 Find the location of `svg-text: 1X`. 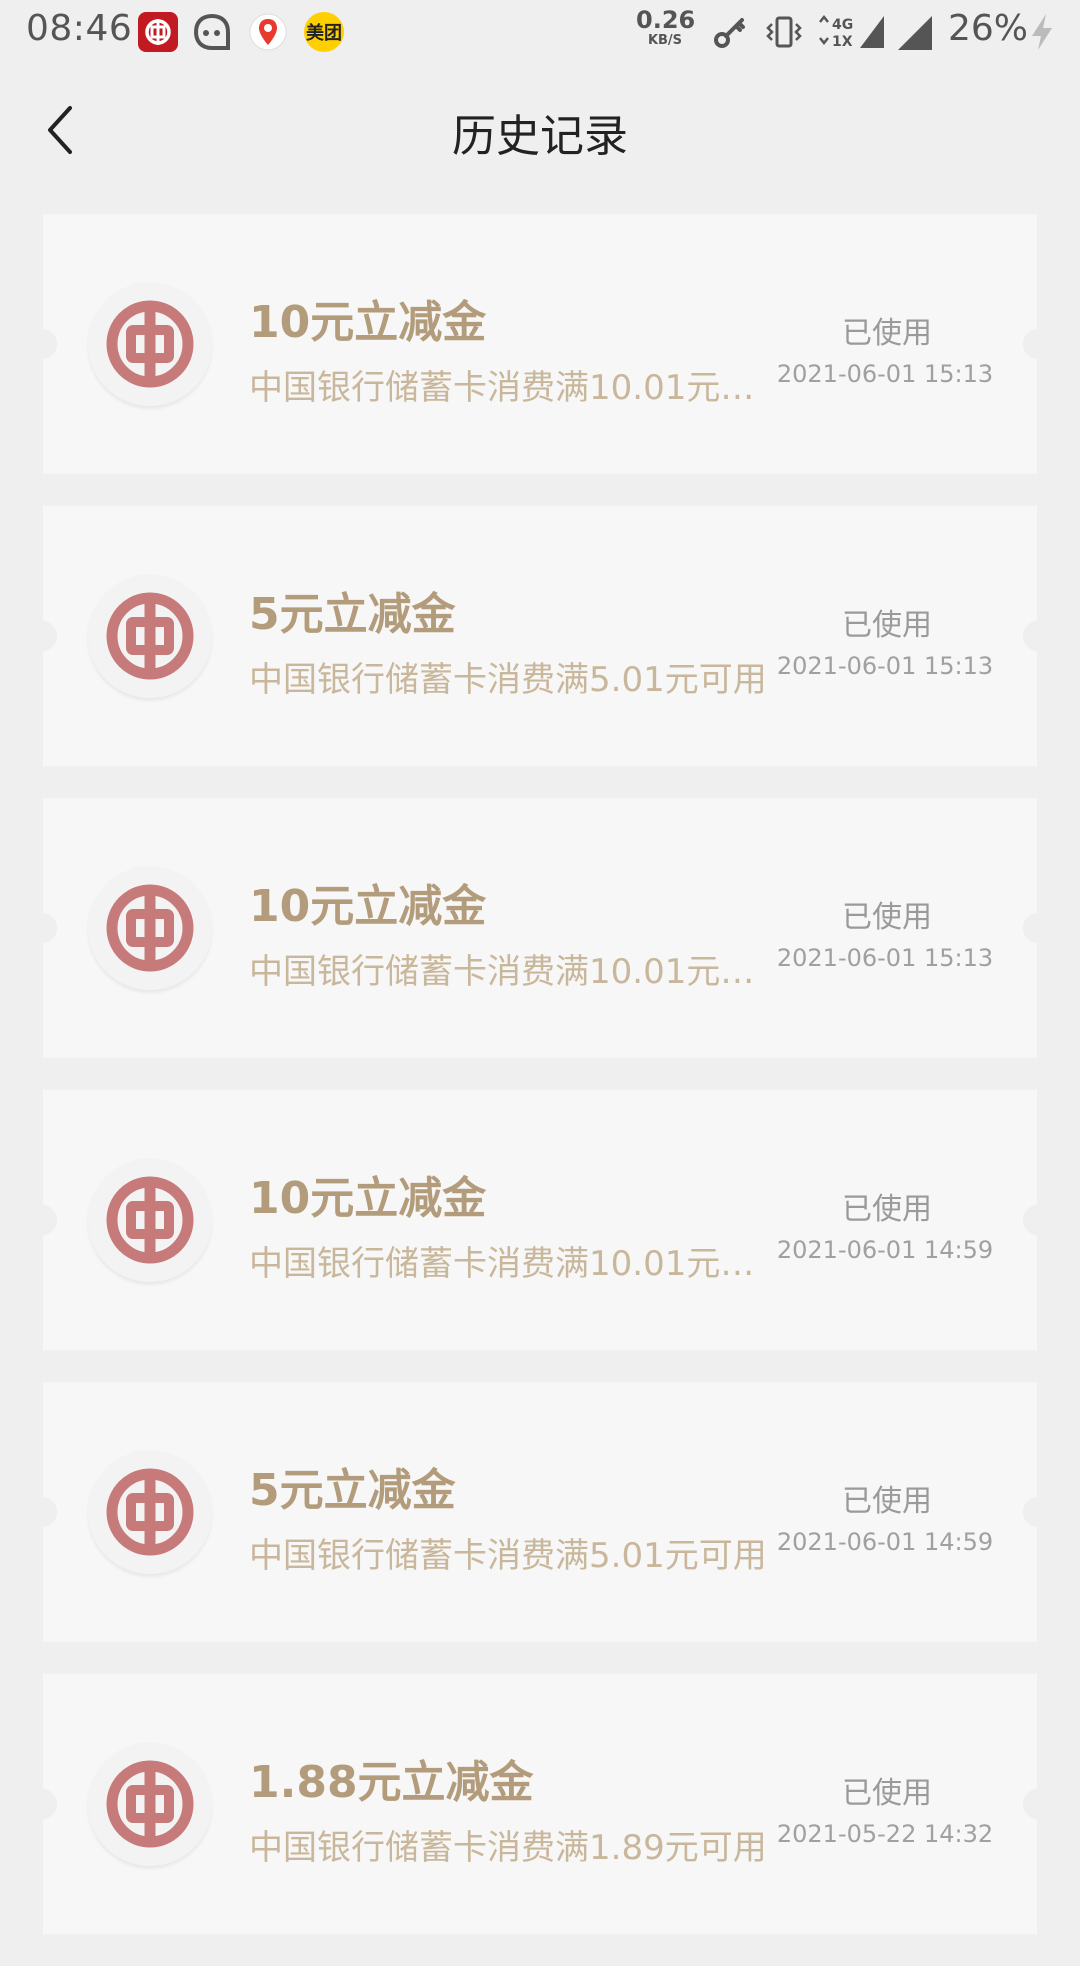

svg-text: 1X is located at coordinates (842, 42).